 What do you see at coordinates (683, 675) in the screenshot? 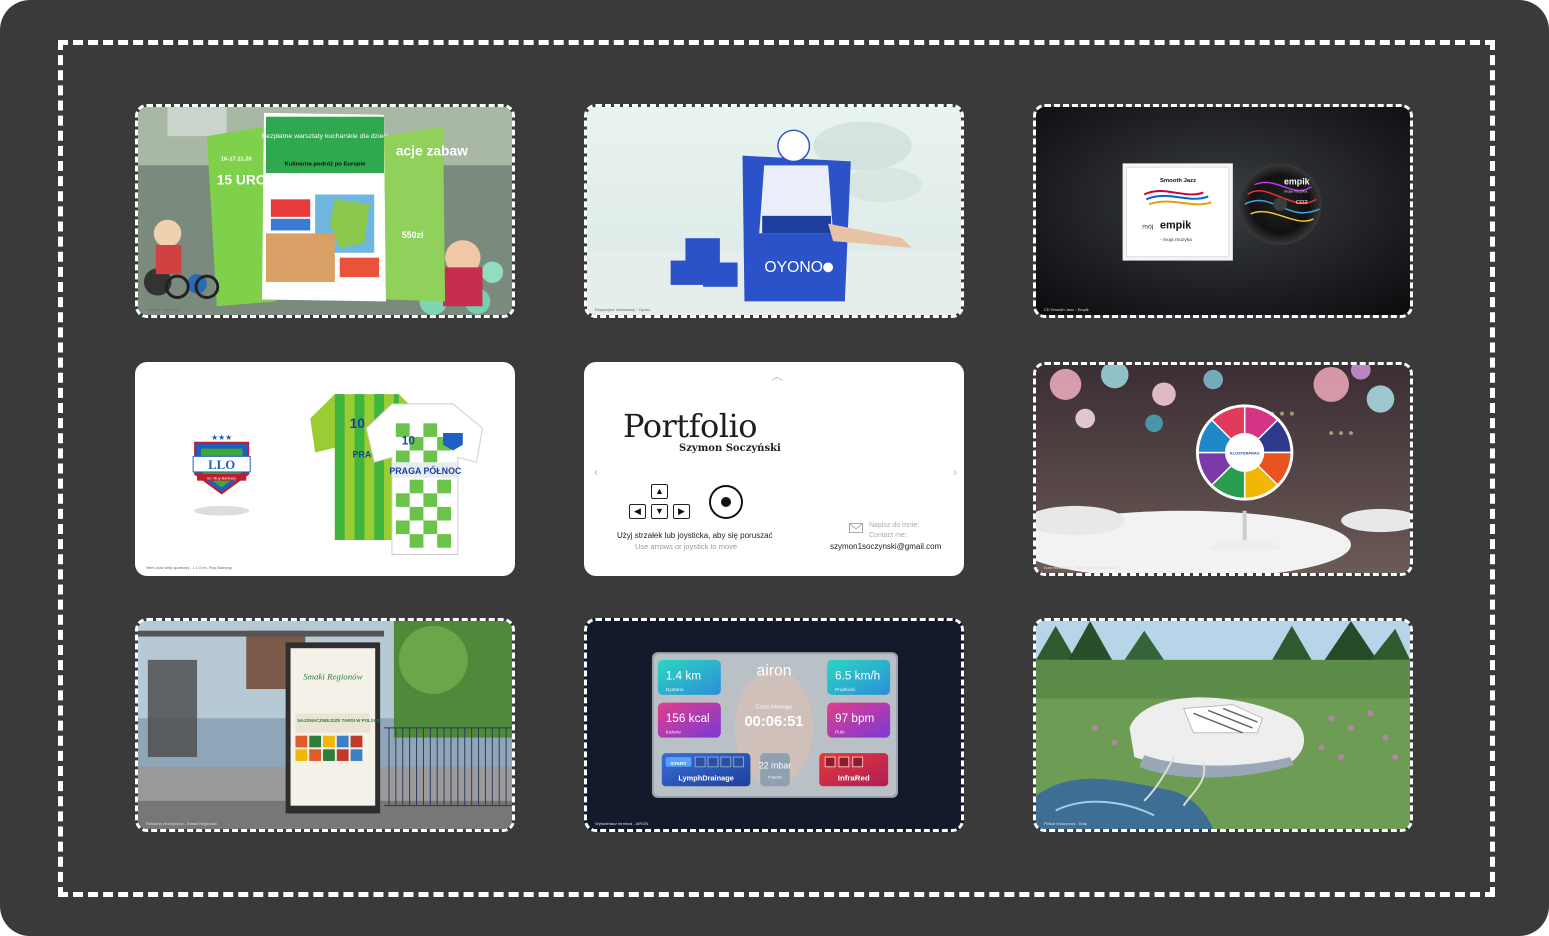
I see `distance-value: 1.4 km` at bounding box center [683, 675].